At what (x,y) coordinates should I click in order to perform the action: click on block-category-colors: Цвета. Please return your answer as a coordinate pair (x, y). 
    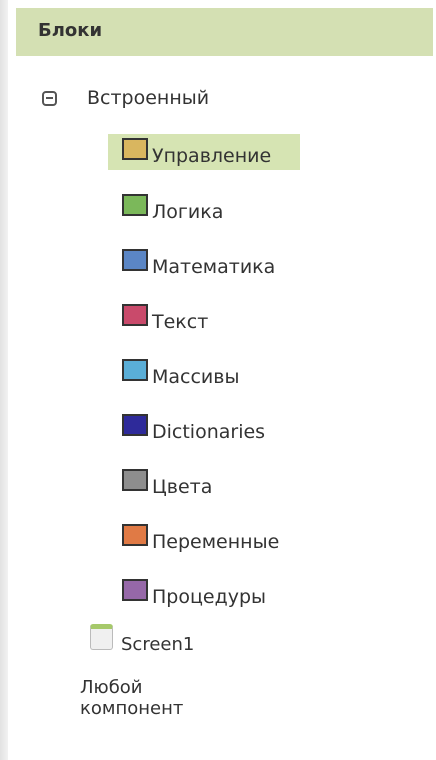
    Looking at the image, I should click on (160, 483).